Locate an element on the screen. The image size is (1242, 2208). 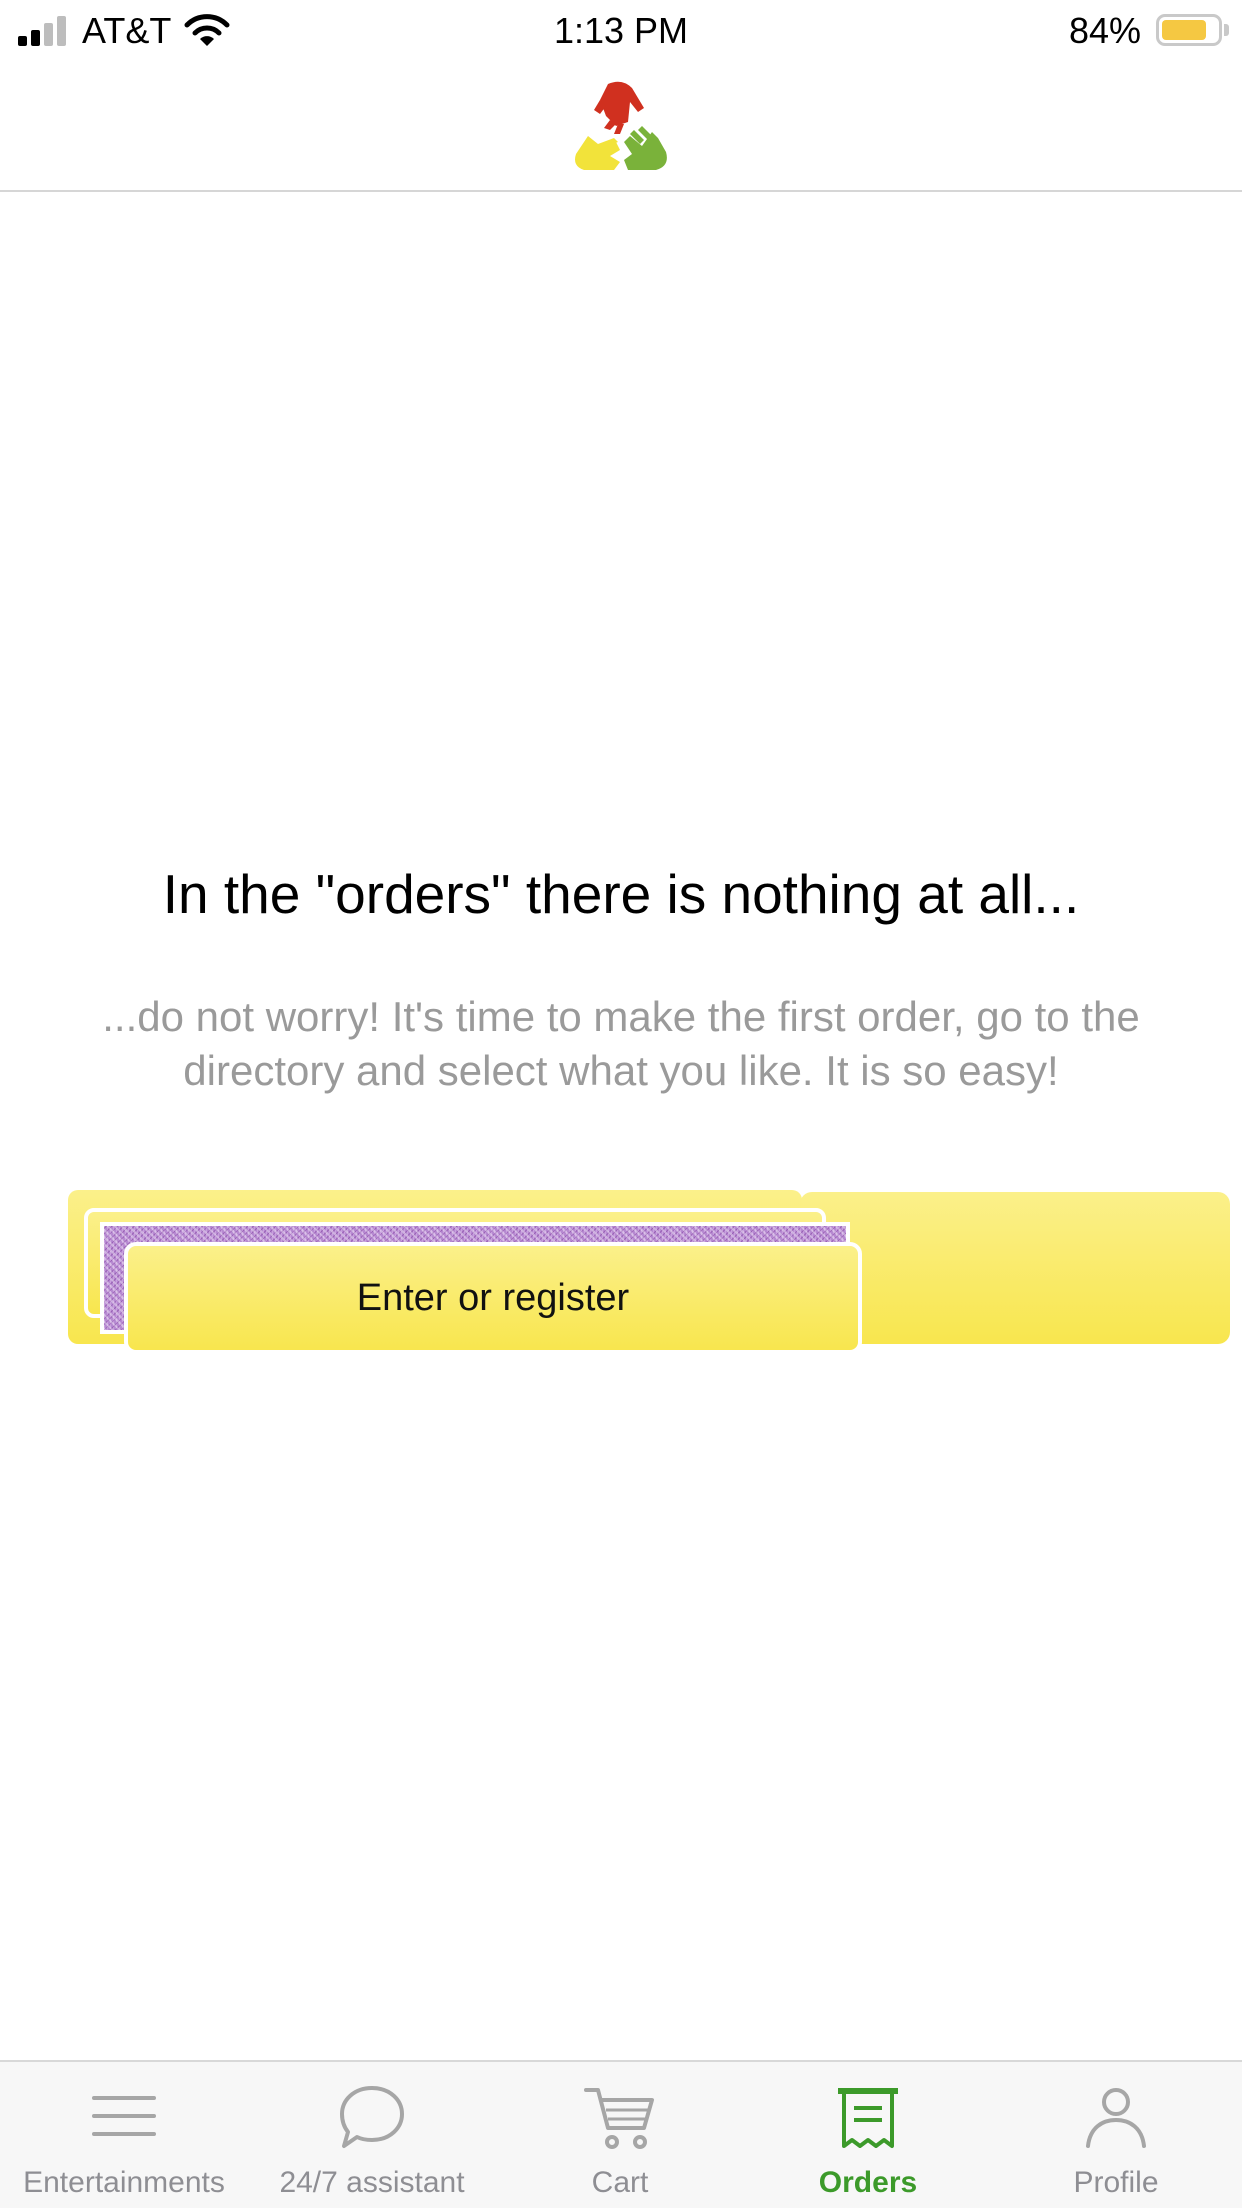
menu-lines-icon is located at coordinates (124, 2116).